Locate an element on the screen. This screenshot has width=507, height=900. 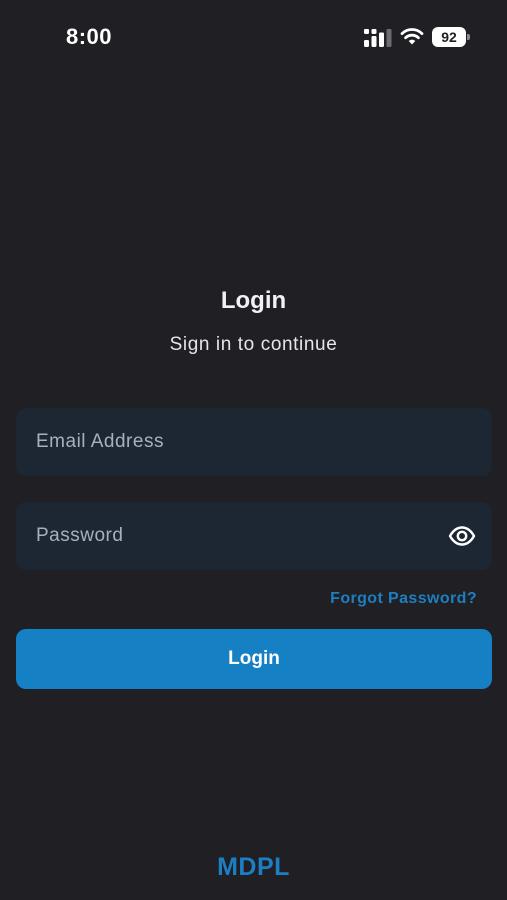
email-input is located at coordinates (254, 442).